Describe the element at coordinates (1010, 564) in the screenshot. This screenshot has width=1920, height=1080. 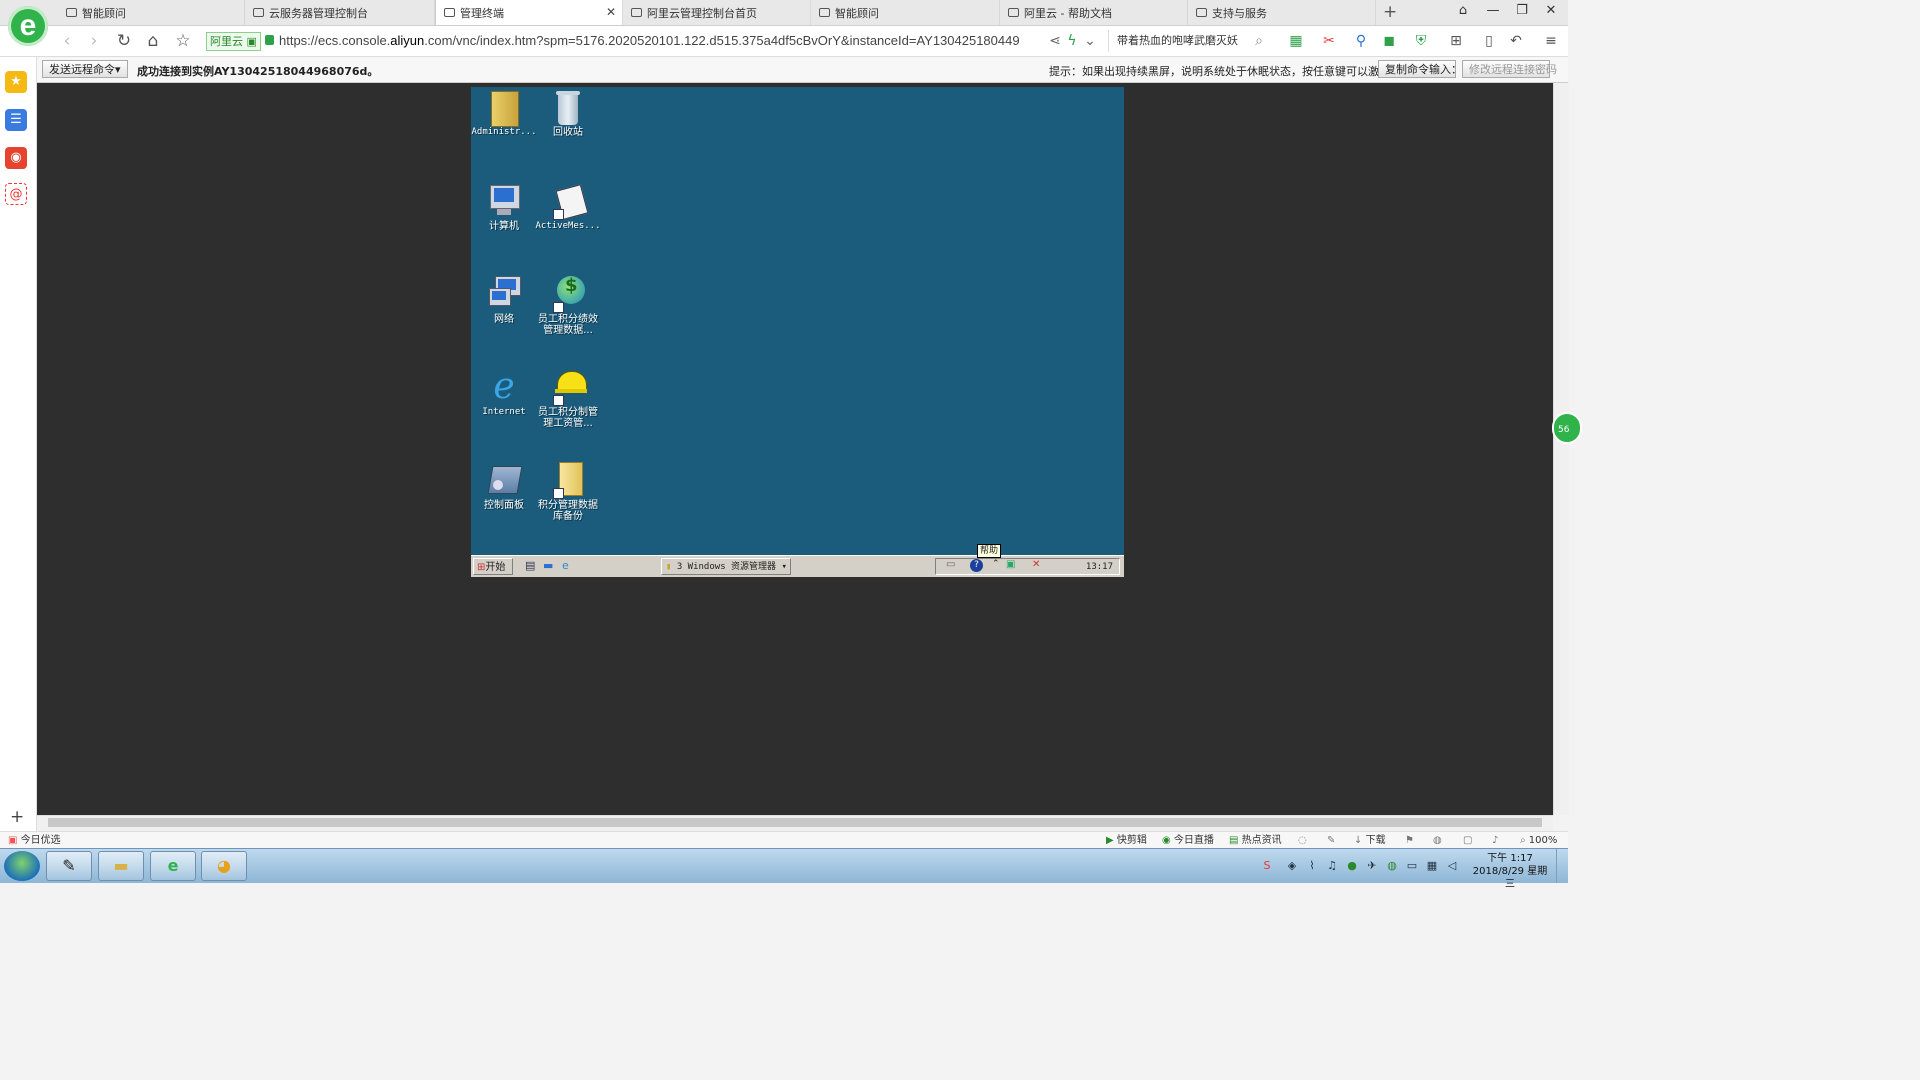
I see `network-status-icon: ▣` at that location.